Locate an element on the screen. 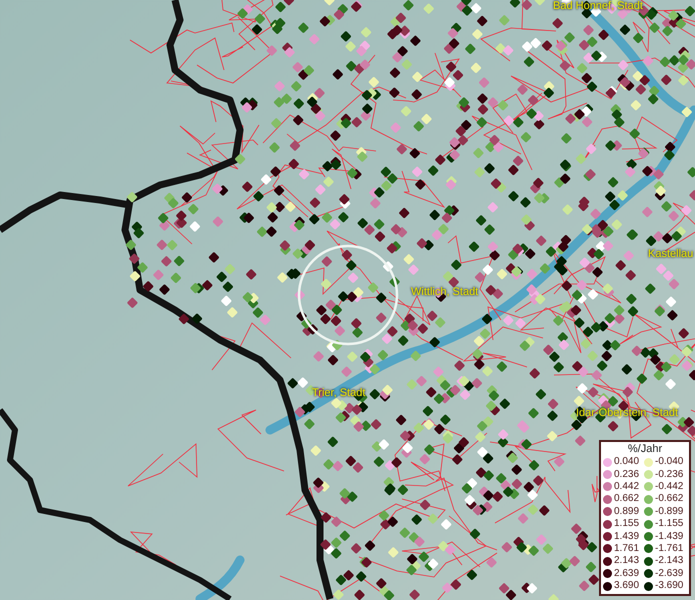  legend-value: 2.143 is located at coordinates (627, 561).